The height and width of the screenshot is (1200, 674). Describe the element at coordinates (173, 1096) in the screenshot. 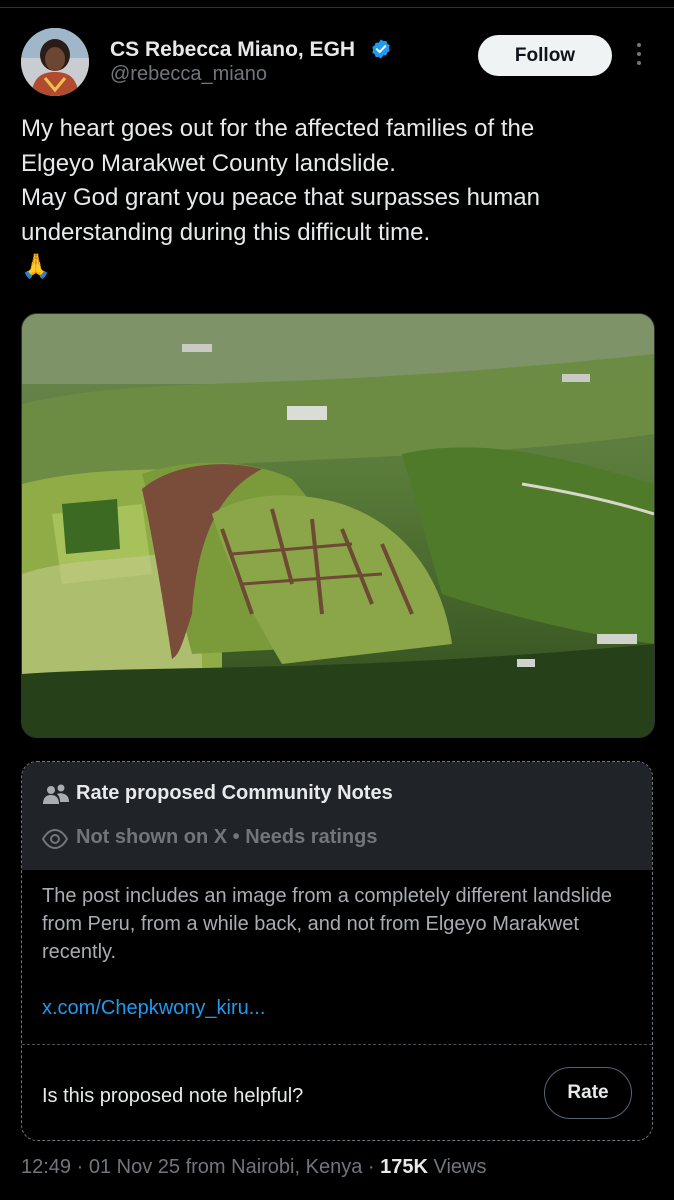

I see `helpful-question: Is this proposed note helpful?` at that location.